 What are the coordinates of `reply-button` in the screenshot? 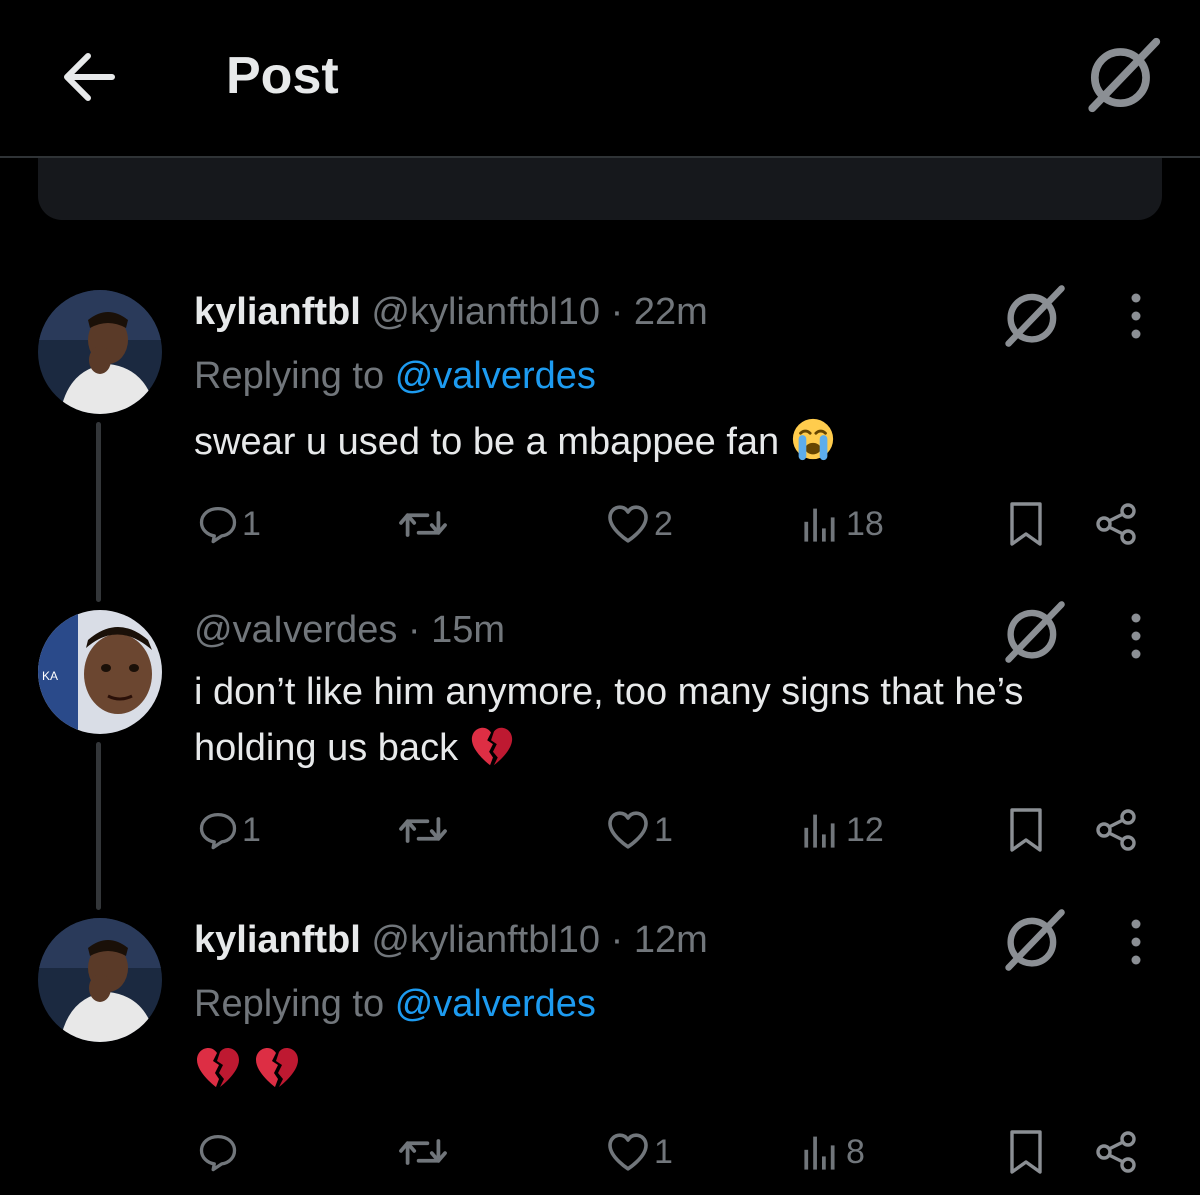 It's located at (219, 1152).